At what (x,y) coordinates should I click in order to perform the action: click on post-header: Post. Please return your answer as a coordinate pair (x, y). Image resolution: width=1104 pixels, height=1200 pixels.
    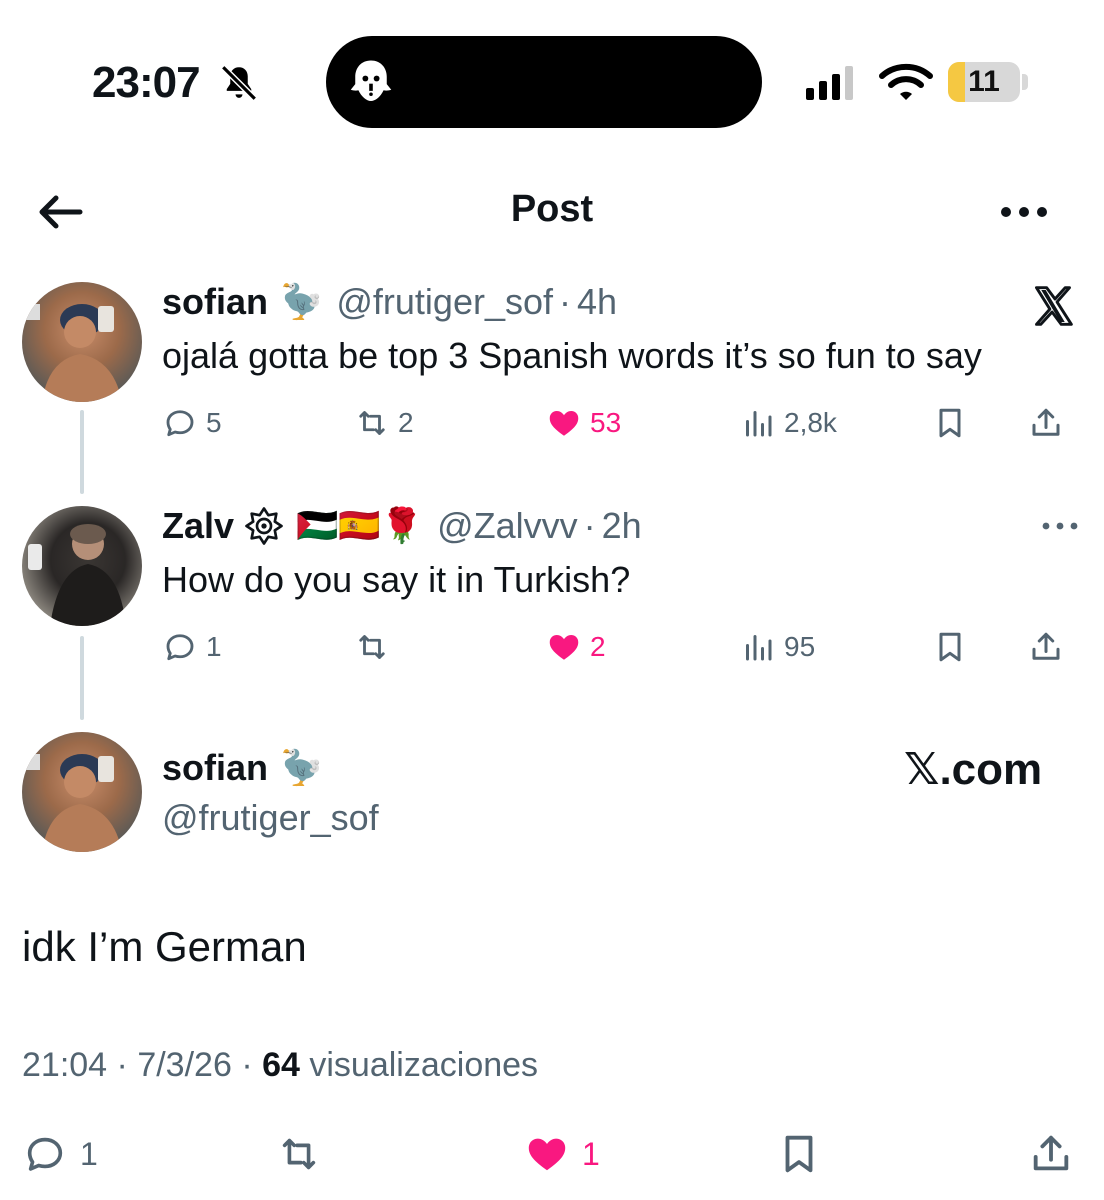
    Looking at the image, I should click on (552, 212).